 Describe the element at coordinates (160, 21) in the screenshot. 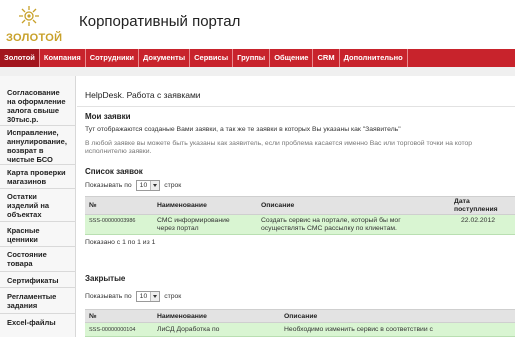

I see `portal-title: Корпоративный портал` at that location.